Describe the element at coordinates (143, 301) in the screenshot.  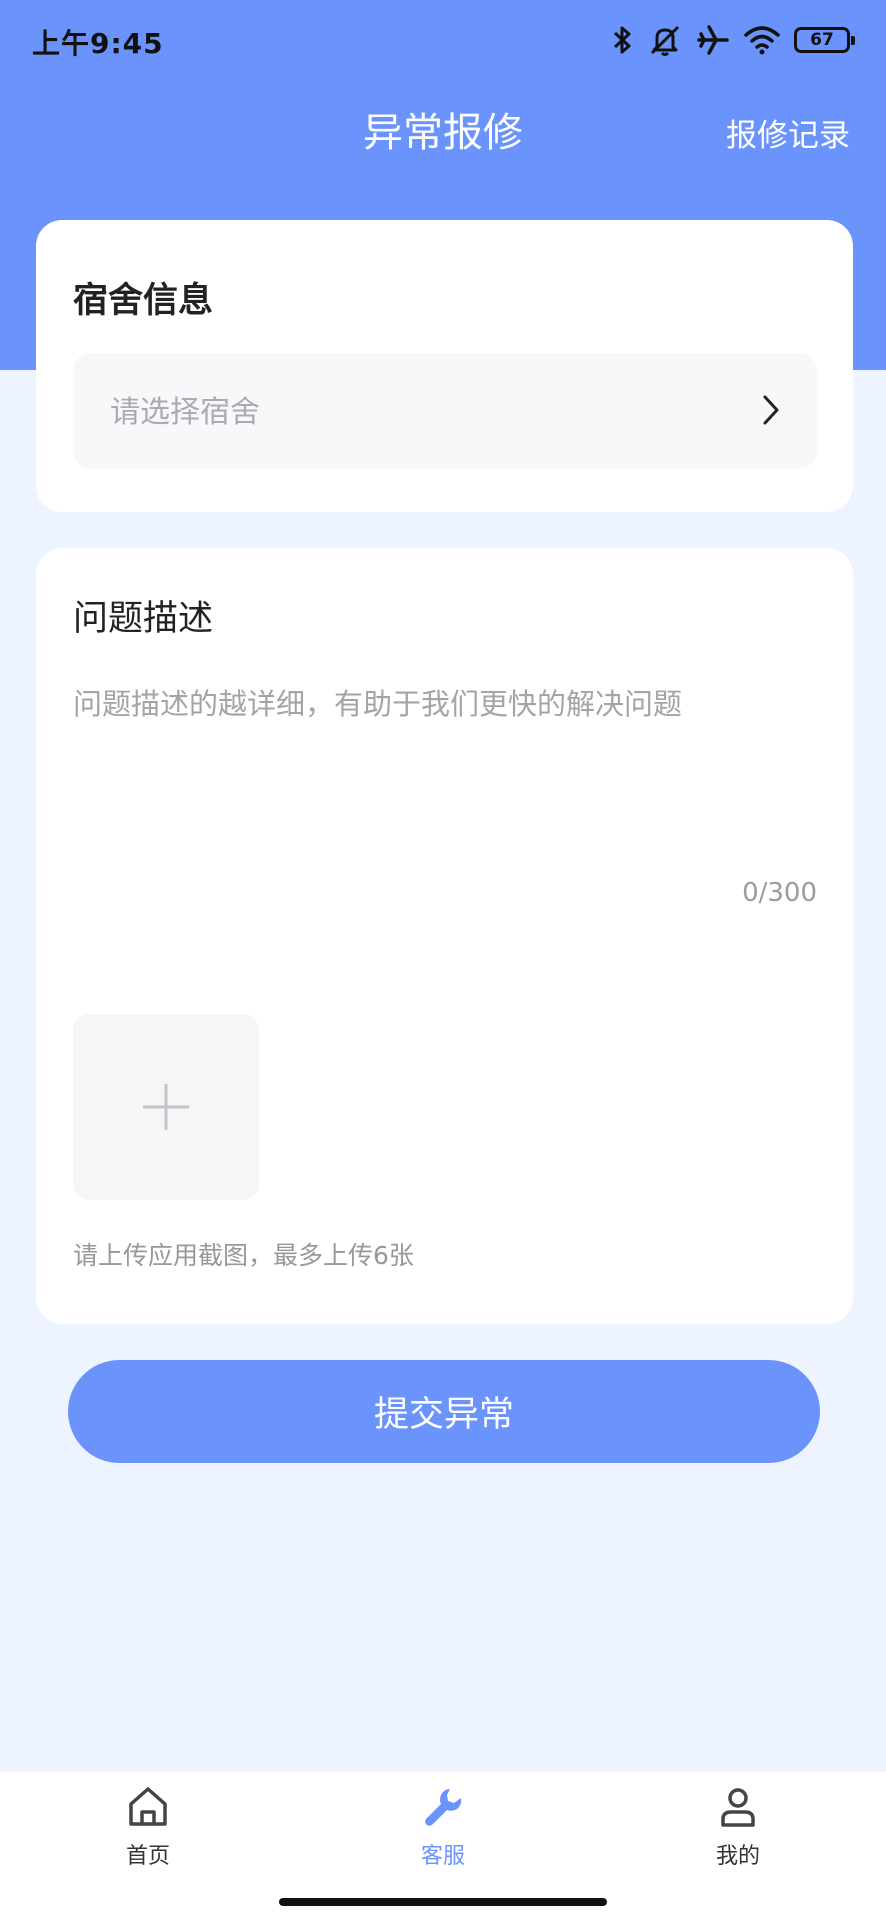
I see `dorm-info-title: 宿舍信息` at that location.